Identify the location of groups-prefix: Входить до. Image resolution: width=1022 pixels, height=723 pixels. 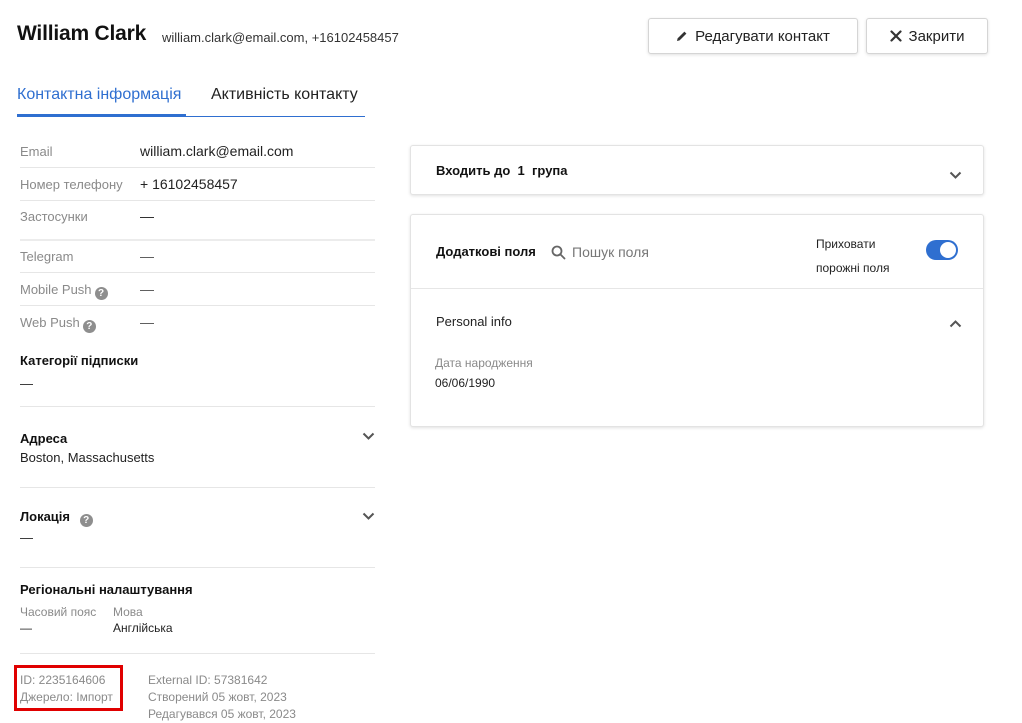
(473, 170).